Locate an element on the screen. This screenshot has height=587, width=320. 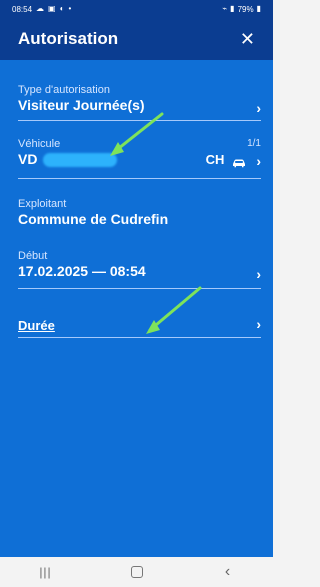
home-button is located at coordinates (137, 572).